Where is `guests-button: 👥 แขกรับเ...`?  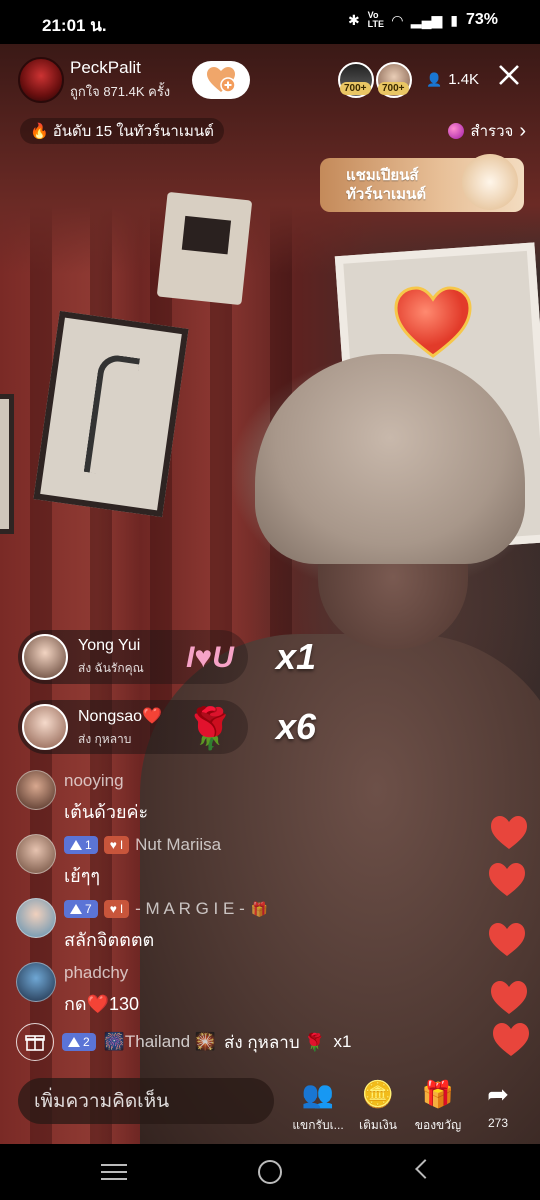 guests-button: 👥 แขกรับเ... is located at coordinates (318, 1104).